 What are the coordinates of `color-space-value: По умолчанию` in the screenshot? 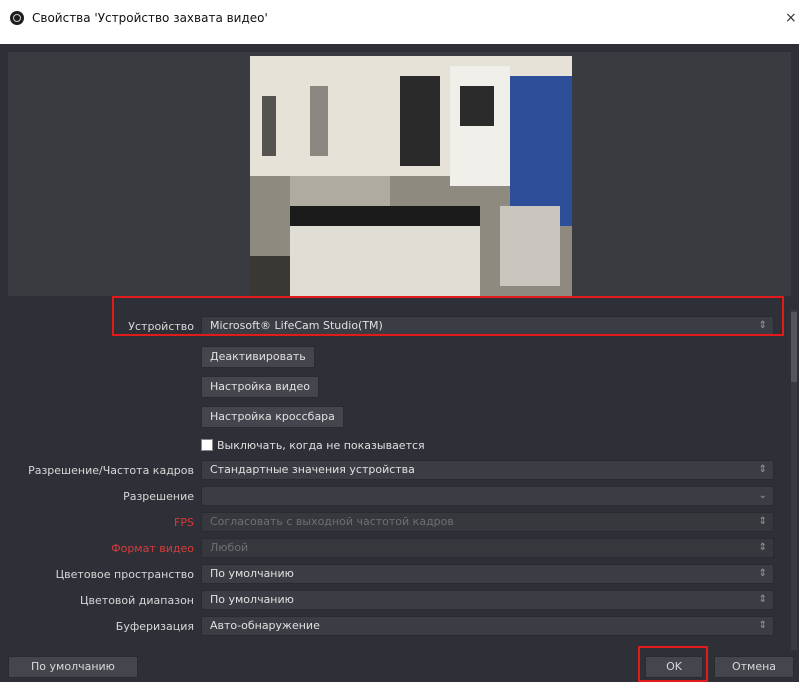 It's located at (252, 573).